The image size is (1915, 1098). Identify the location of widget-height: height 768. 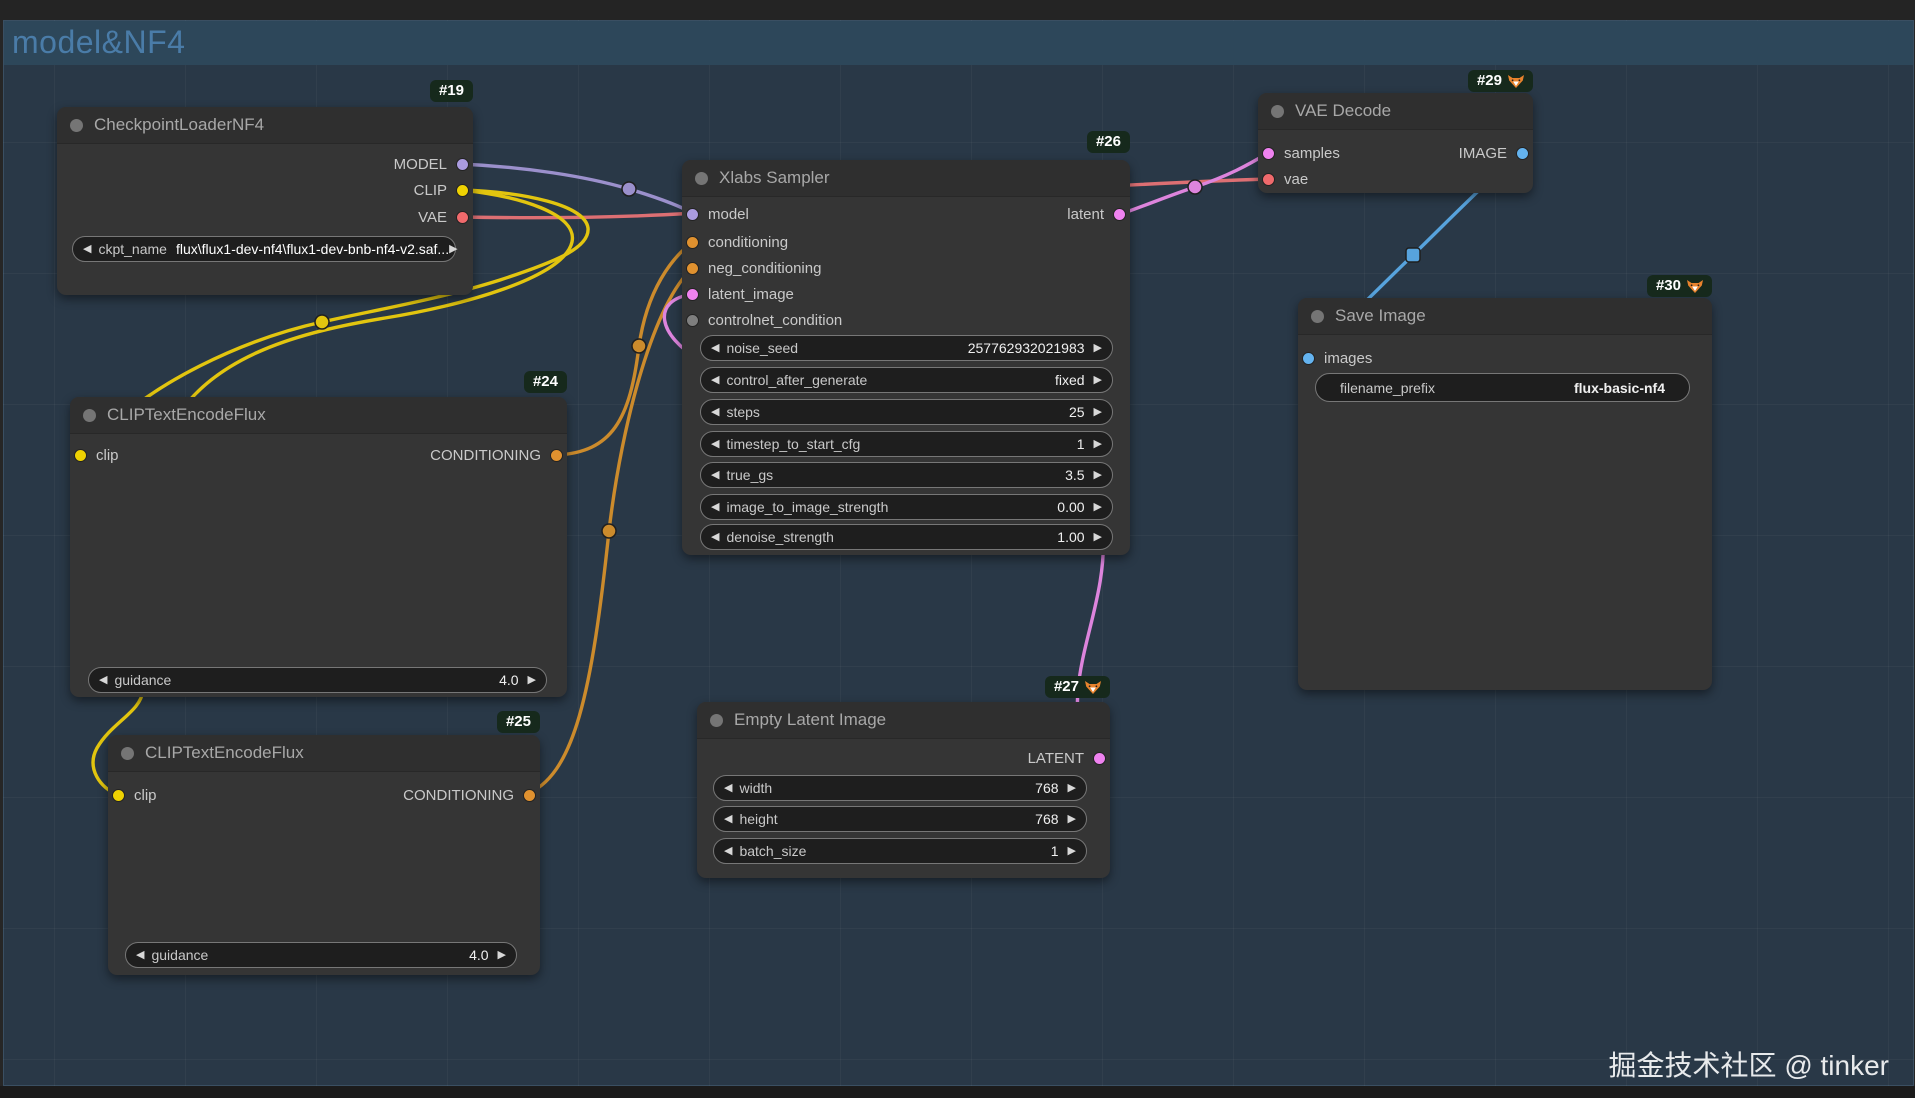
(900, 819).